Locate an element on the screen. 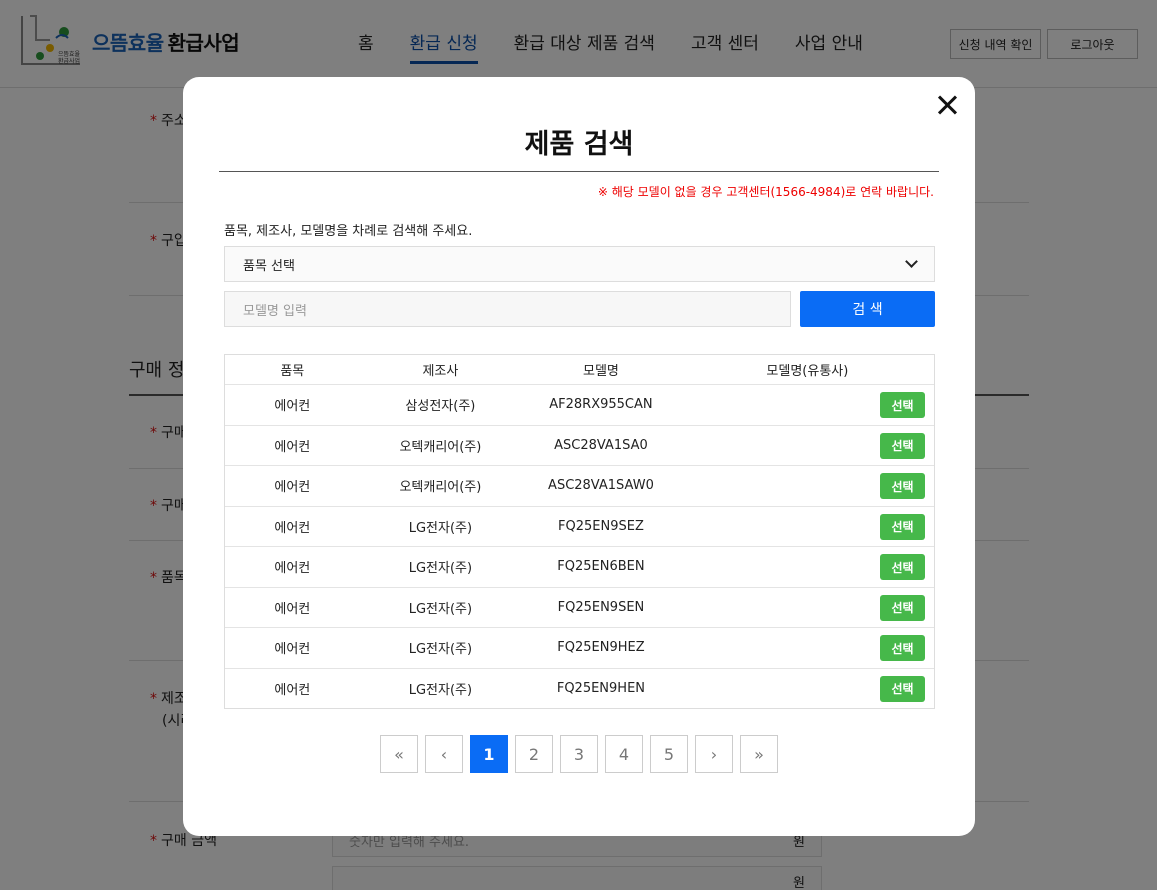  cell-model: FQ25EN9SEN is located at coordinates (601, 607).